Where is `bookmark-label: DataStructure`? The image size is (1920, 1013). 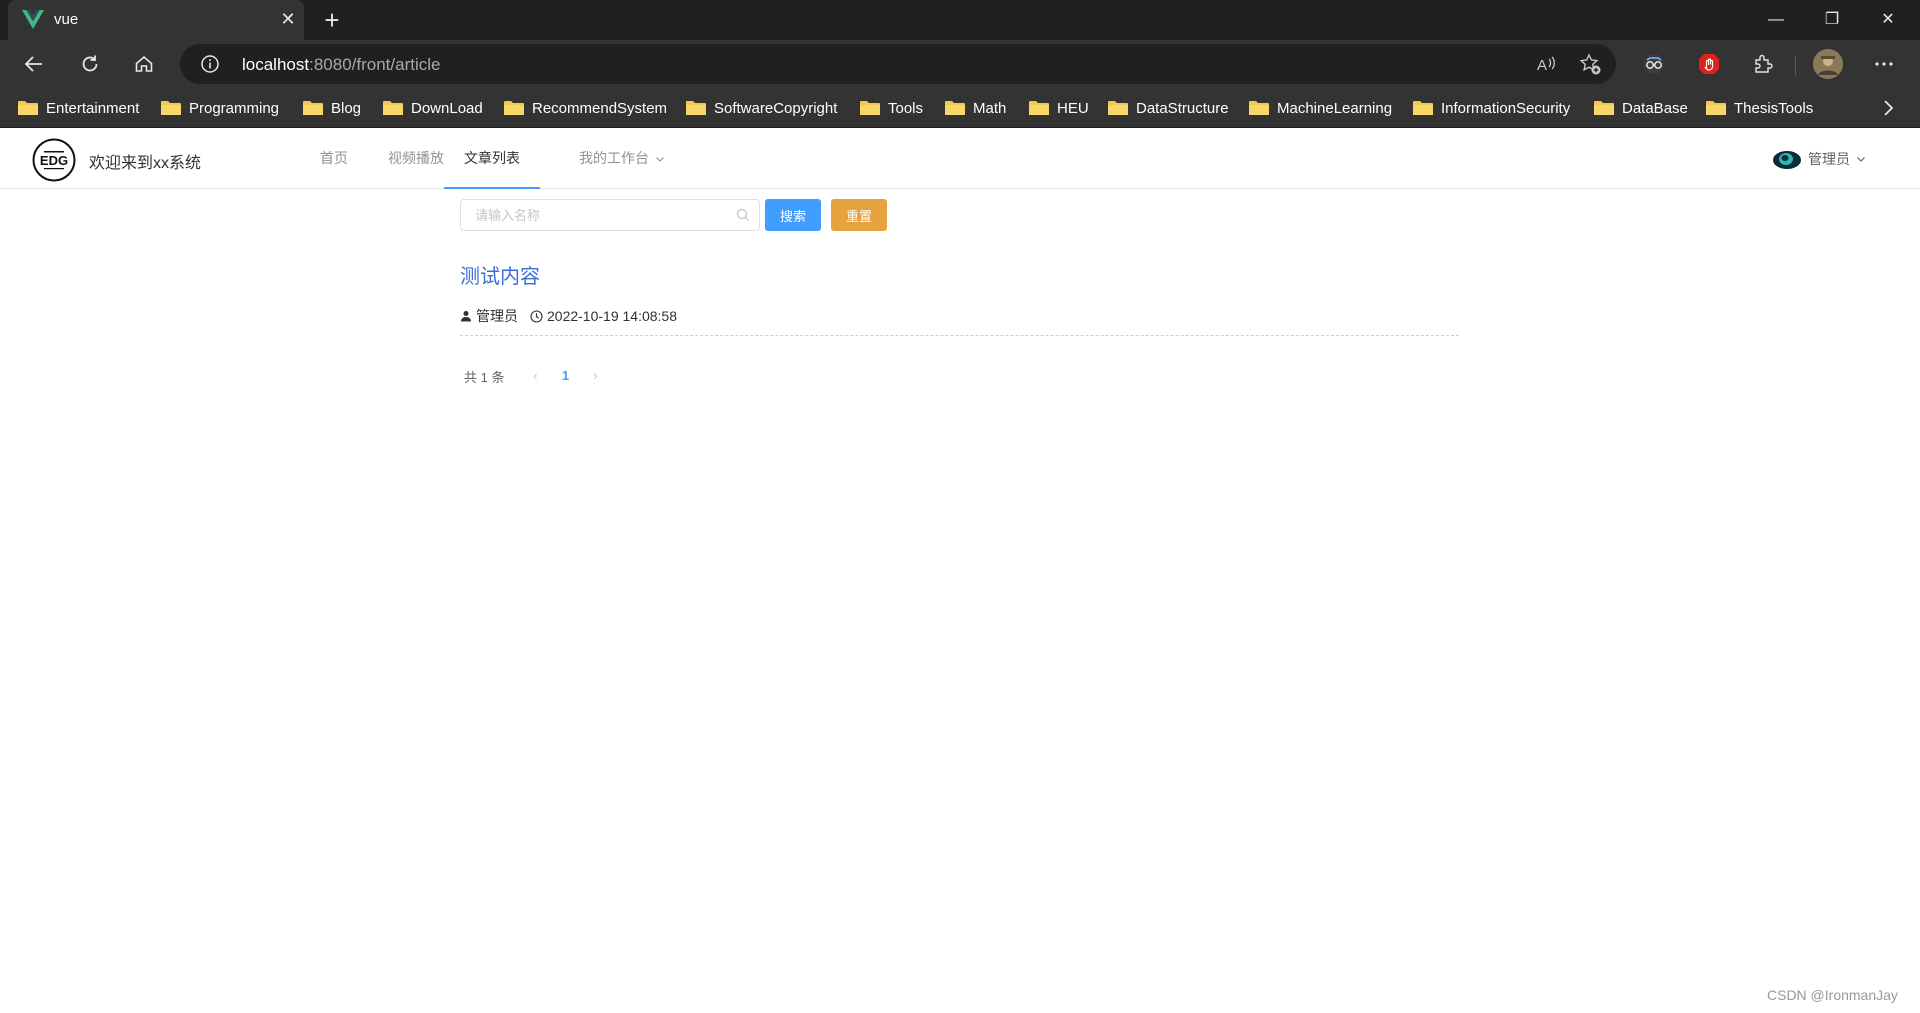
bookmark-label: DataStructure is located at coordinates (1182, 108).